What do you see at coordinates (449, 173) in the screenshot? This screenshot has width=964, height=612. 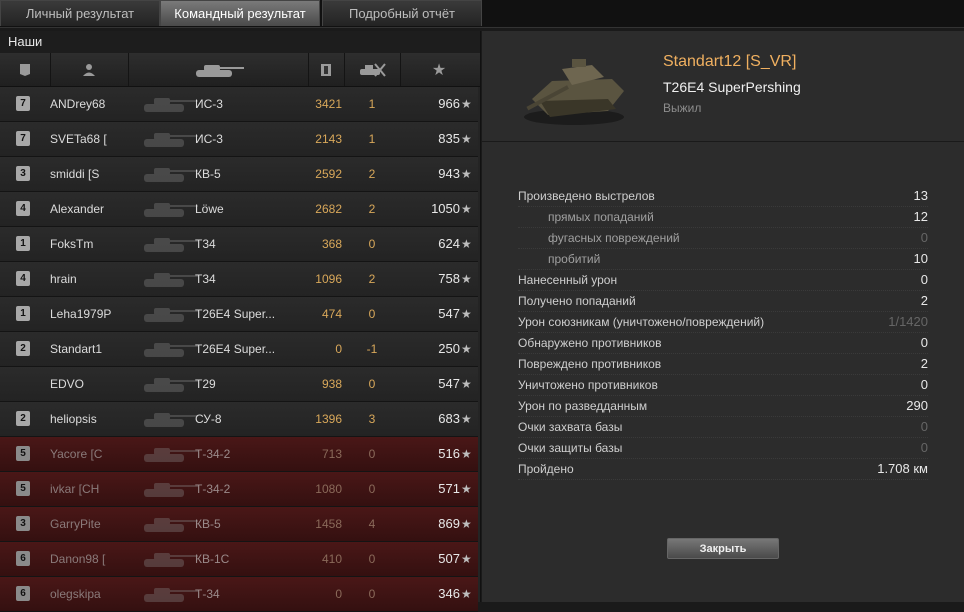 I see `xp-value: 943` at bounding box center [449, 173].